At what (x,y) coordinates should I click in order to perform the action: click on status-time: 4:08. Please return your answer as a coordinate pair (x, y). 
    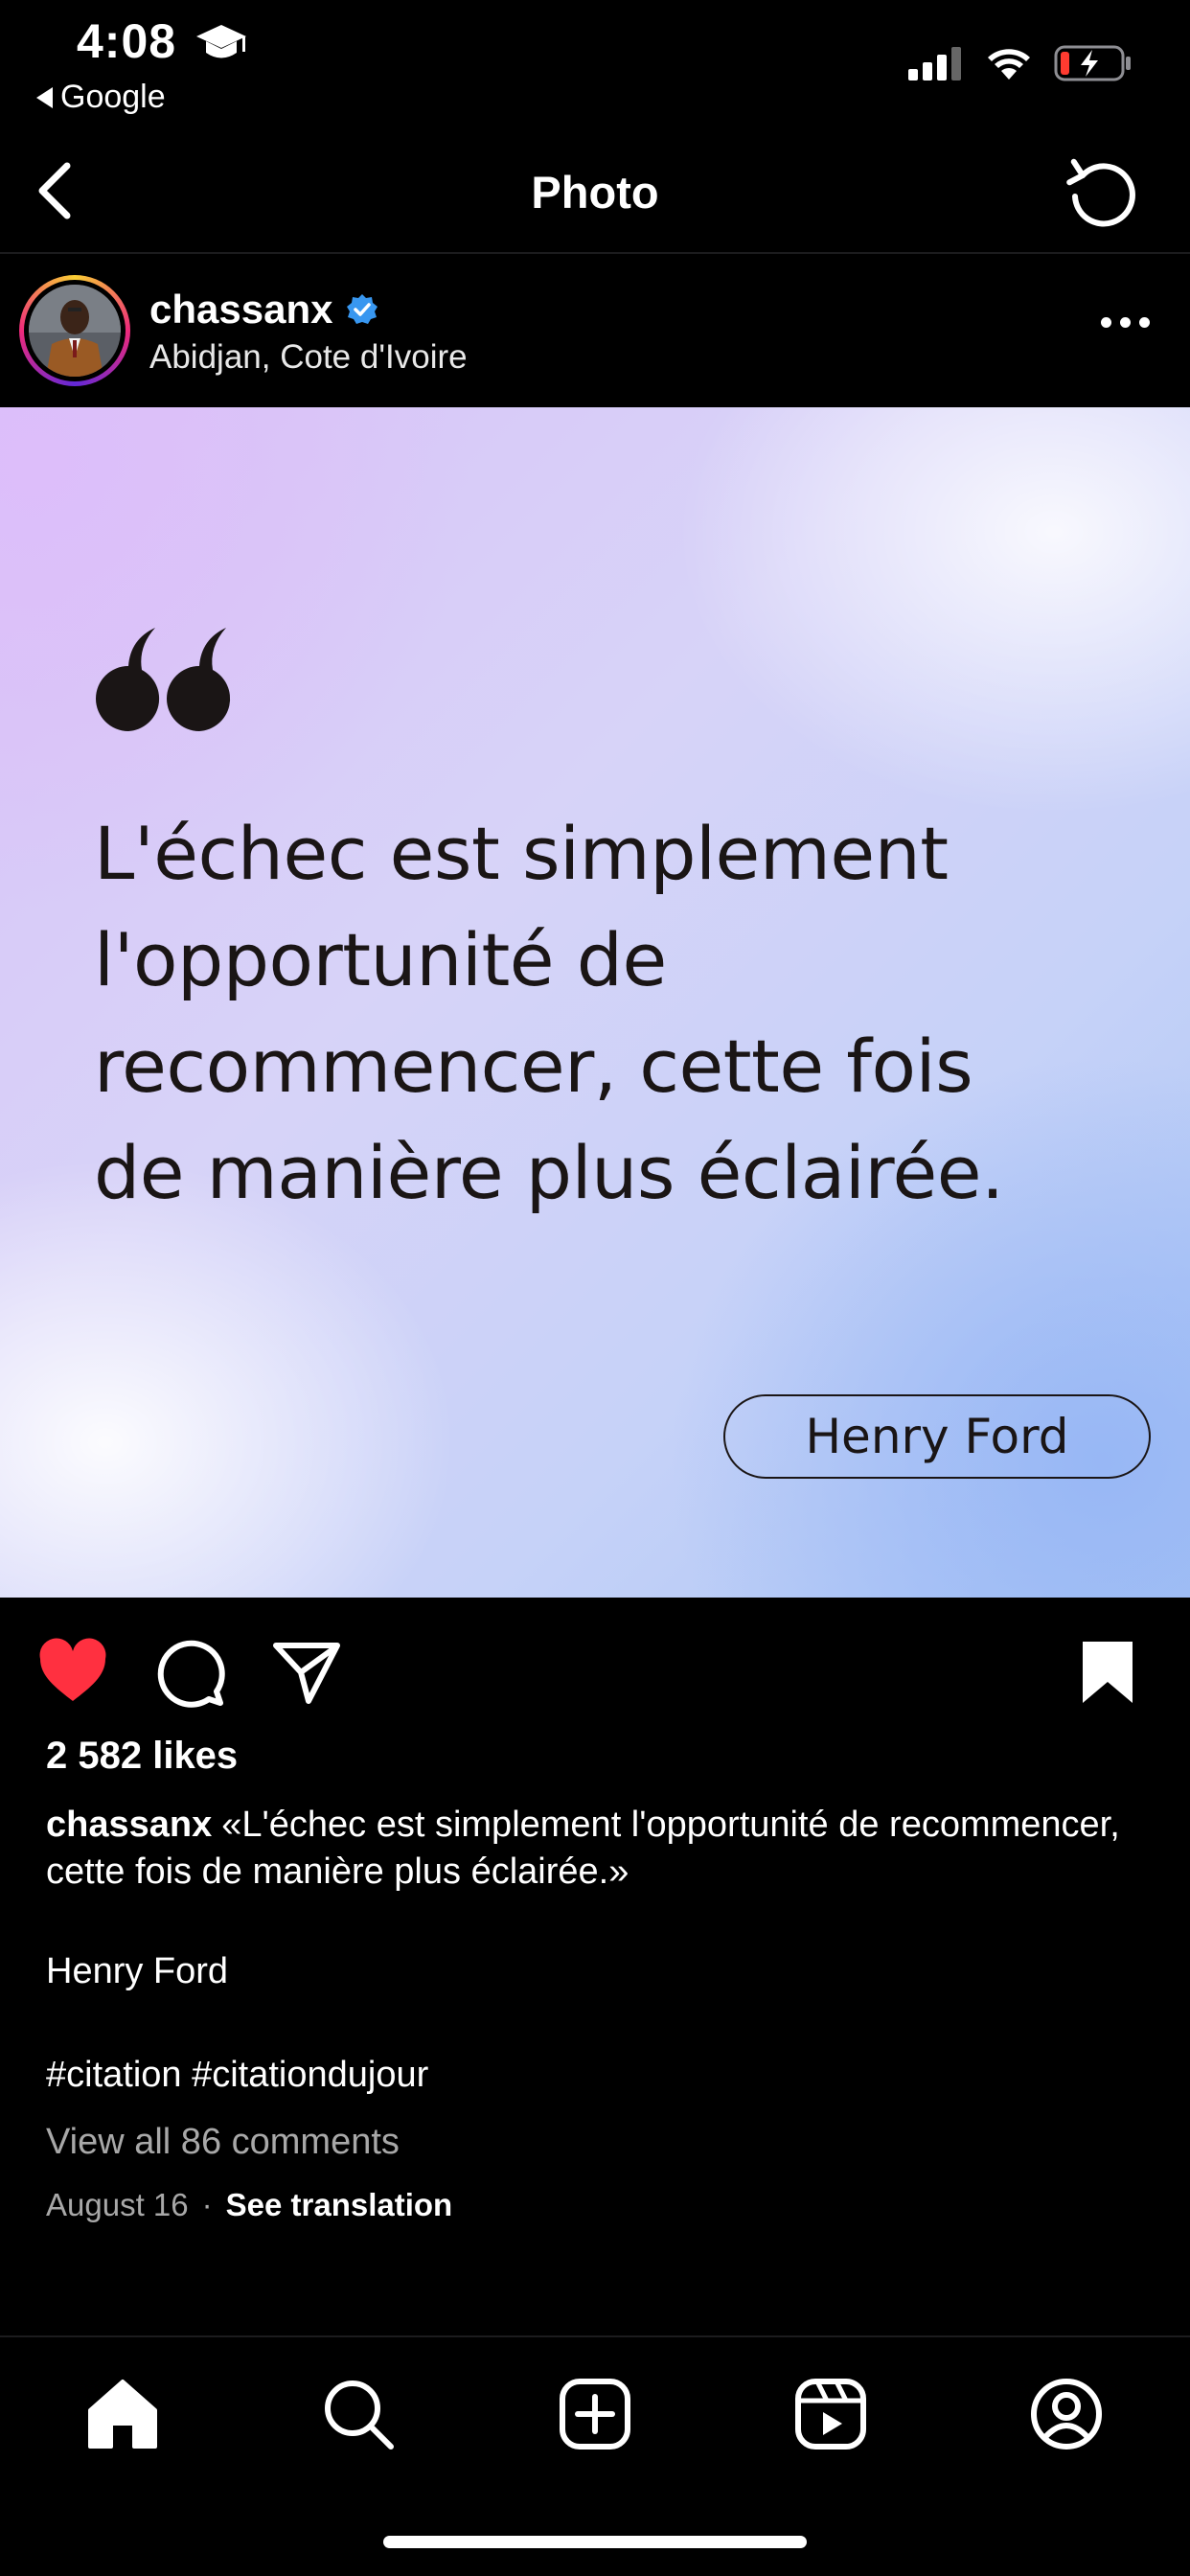
    Looking at the image, I should click on (127, 41).